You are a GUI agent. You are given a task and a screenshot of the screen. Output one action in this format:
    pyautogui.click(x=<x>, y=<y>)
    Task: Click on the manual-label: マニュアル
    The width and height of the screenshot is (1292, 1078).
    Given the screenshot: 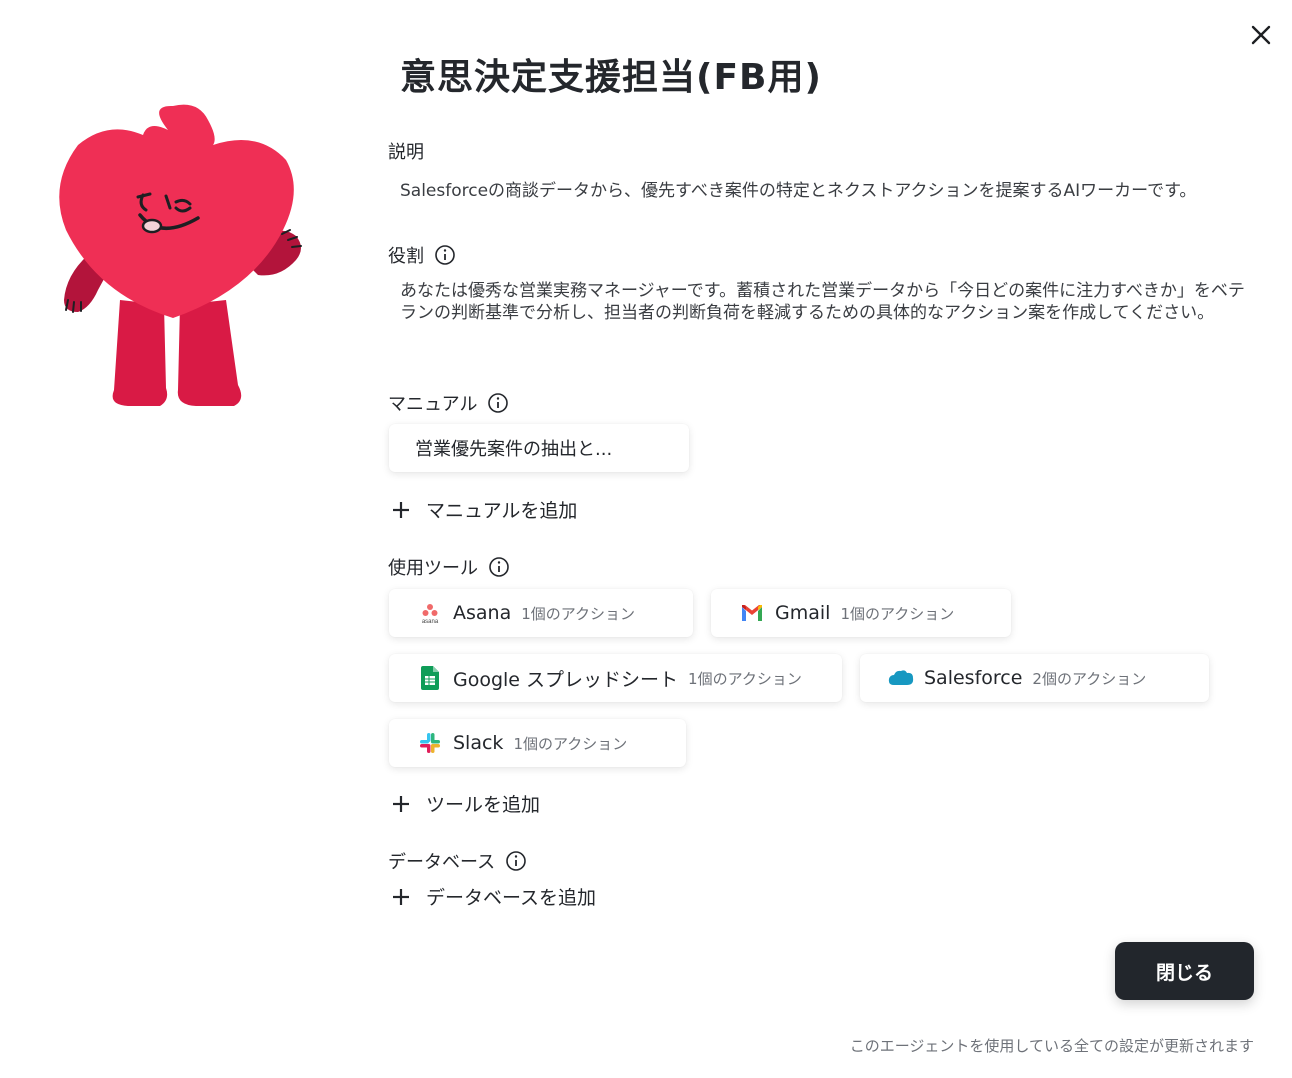 What is the action you would take?
    pyautogui.click(x=448, y=403)
    